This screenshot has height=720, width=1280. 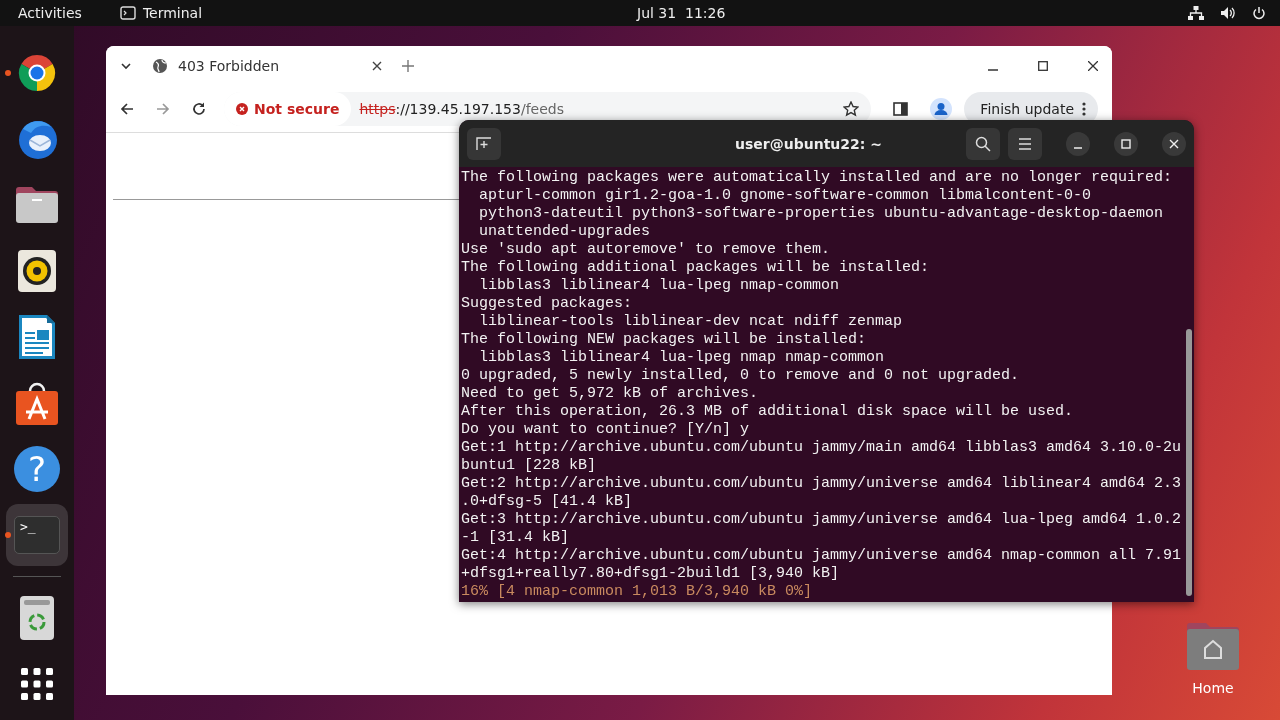 I want to click on forward-arrow-icon, so click(x=163, y=109).